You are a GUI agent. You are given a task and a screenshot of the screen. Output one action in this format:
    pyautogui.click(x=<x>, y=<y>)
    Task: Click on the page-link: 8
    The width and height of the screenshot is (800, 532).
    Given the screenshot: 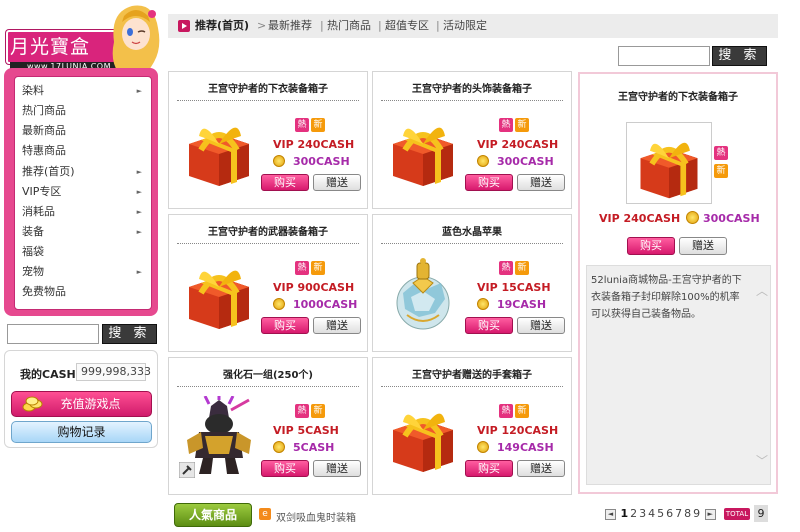 What is the action you would take?
    pyautogui.click(x=687, y=513)
    